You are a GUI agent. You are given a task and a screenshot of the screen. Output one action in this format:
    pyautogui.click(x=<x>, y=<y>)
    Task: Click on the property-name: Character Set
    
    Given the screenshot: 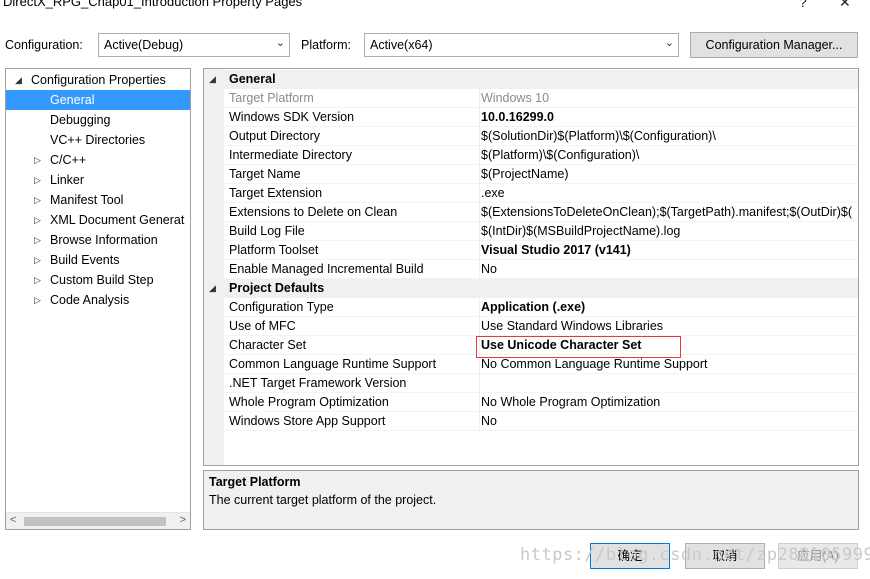 What is the action you would take?
    pyautogui.click(x=268, y=345)
    